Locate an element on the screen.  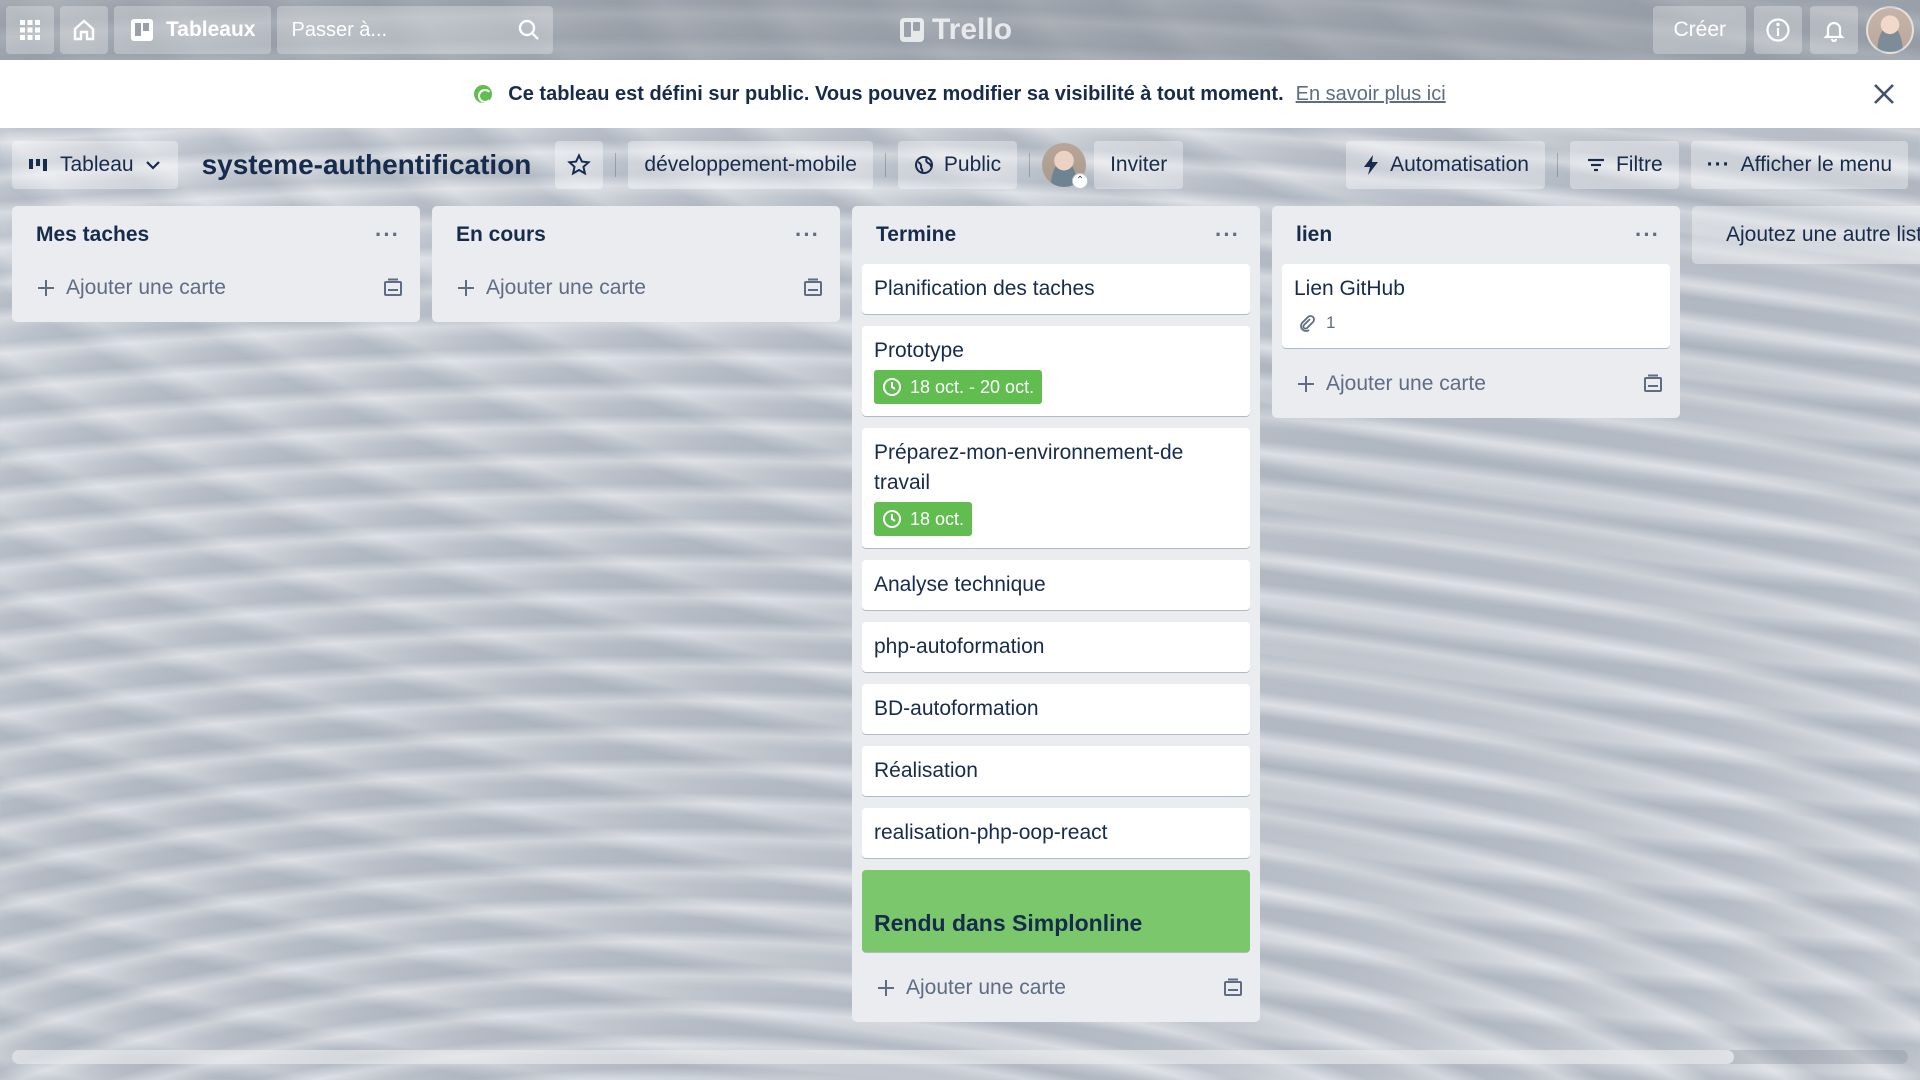
filter-icon is located at coordinates (1595, 165).